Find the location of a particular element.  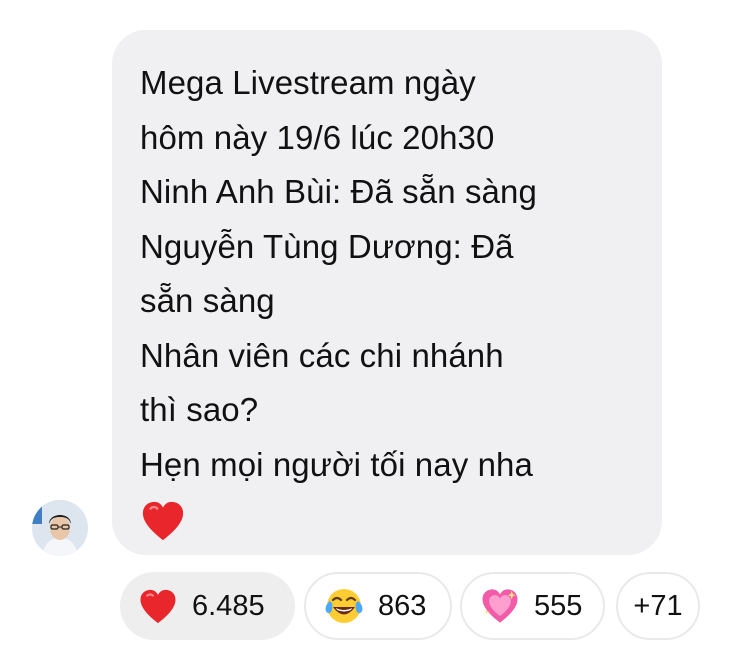

message-line: hôm này 19/6 lúc 20h30 is located at coordinates (317, 137).